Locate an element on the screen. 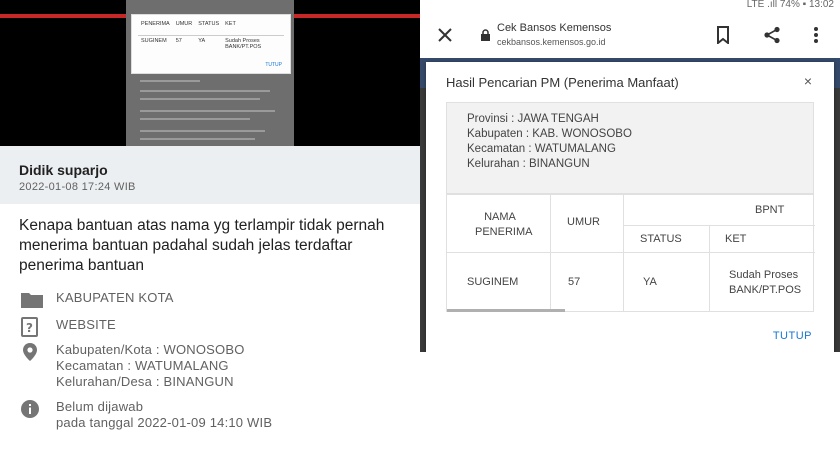 This screenshot has height=450, width=840. thumbnail-header: KET is located at coordinates (253, 27).